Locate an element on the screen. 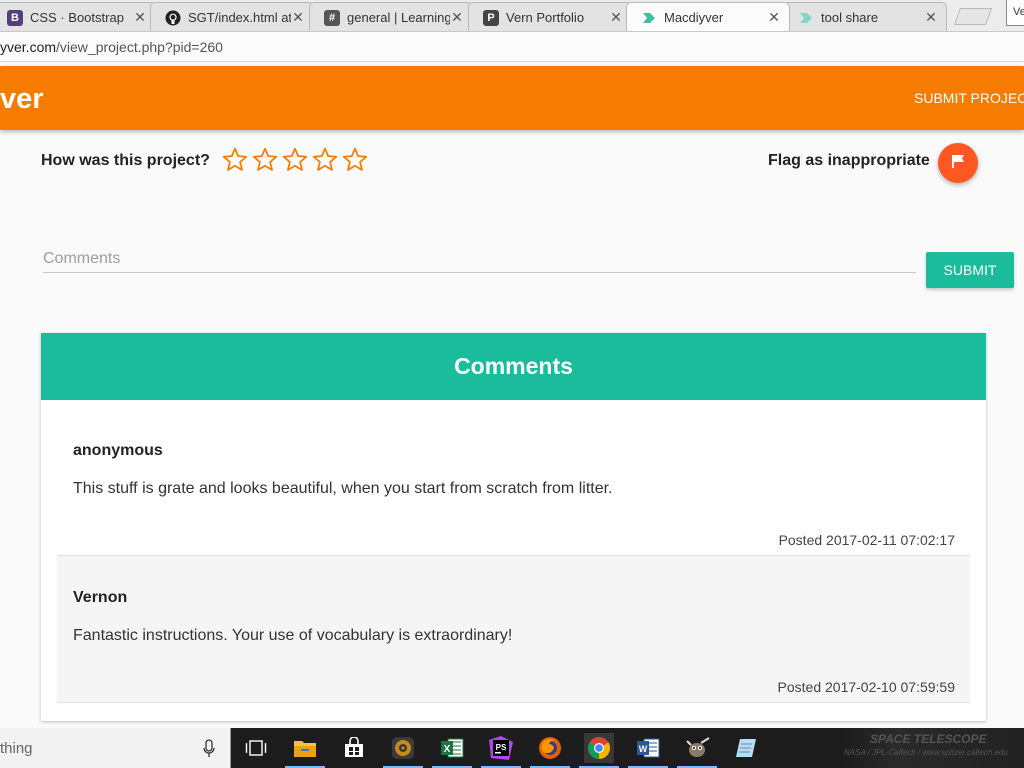  media-player-icon is located at coordinates (403, 750).